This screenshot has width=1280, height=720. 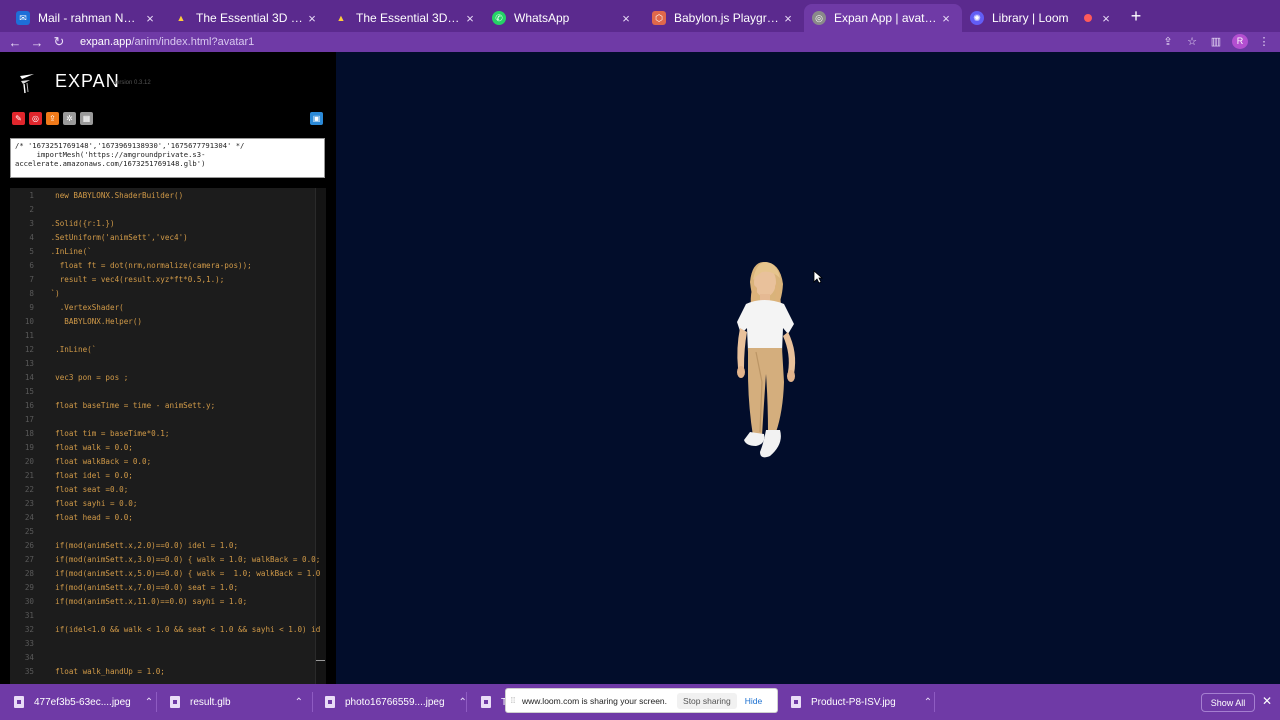 What do you see at coordinates (69, 118) in the screenshot?
I see `settings-icon: ✲` at bounding box center [69, 118].